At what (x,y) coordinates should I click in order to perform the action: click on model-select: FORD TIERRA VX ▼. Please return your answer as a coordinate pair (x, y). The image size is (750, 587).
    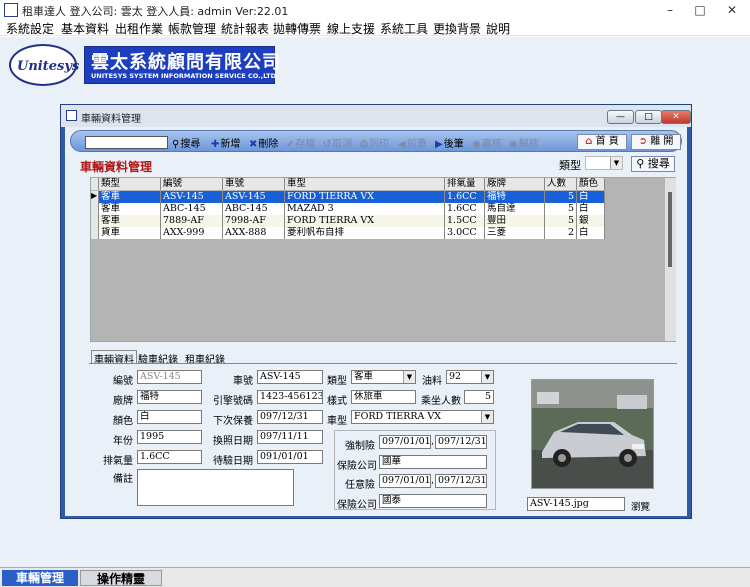
    Looking at the image, I should click on (422, 417).